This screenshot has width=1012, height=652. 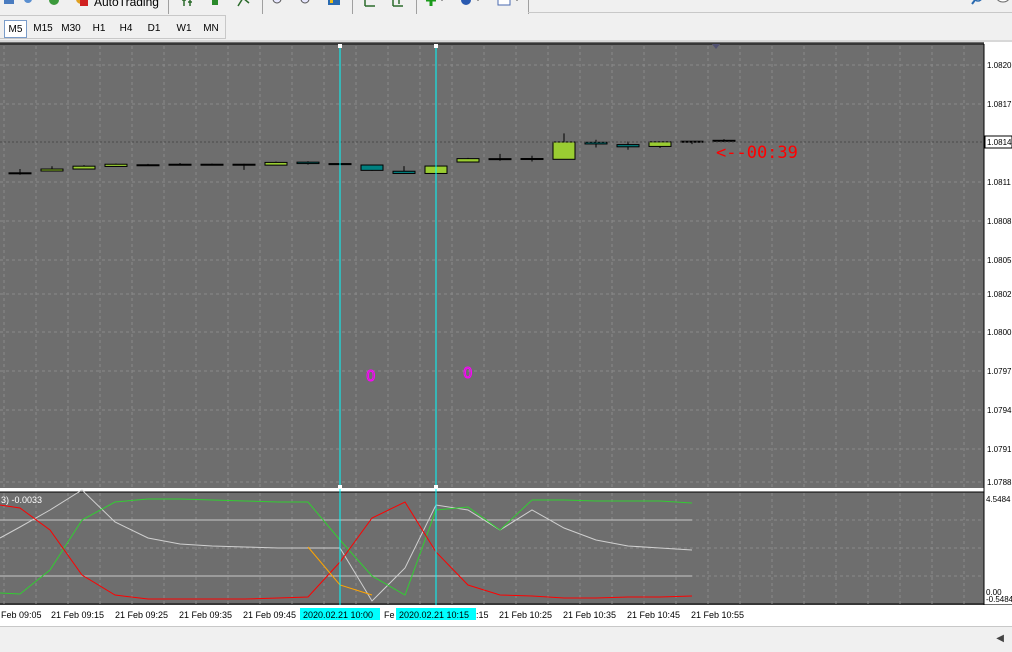 I want to click on time-highlight-label: 2020.02.21 10:15, so click(x=434, y=615).